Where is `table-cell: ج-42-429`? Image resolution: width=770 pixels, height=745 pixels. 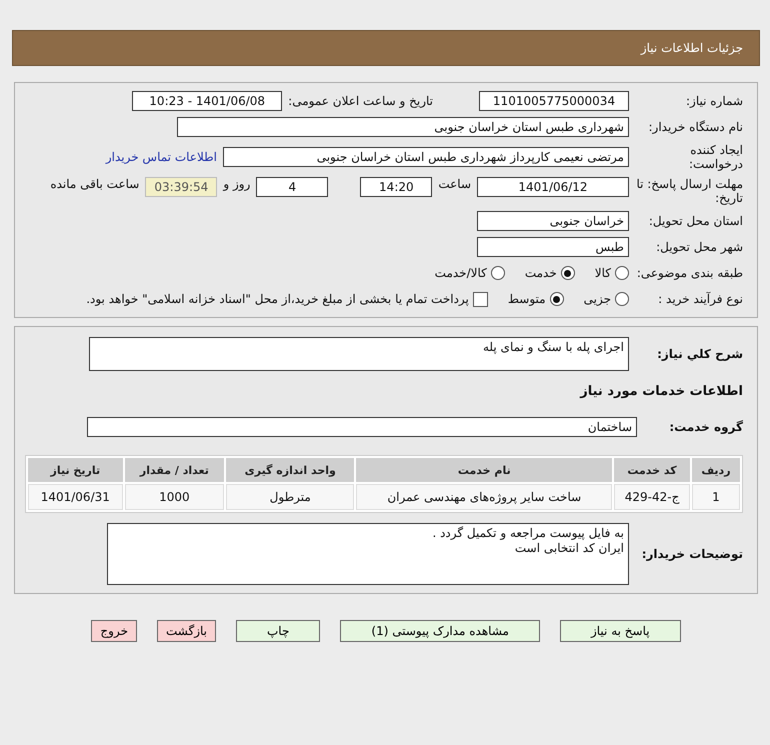 table-cell: ج-42-429 is located at coordinates (652, 497).